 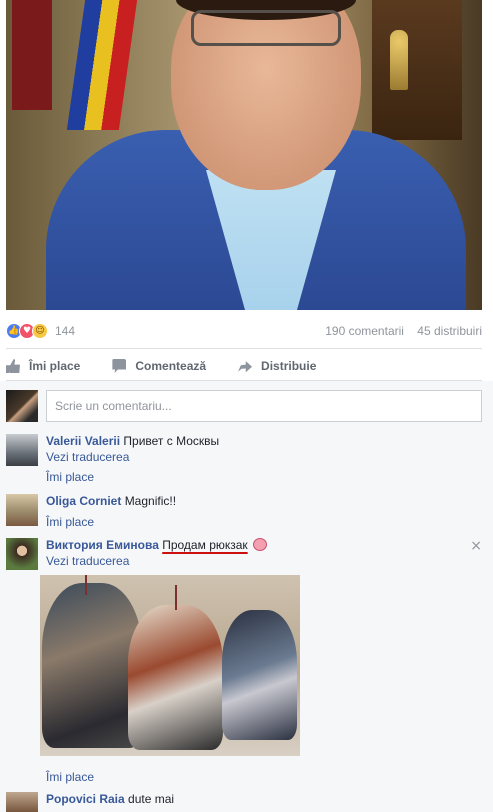 I want to click on thumbs-up-icon, so click(x=13, y=366).